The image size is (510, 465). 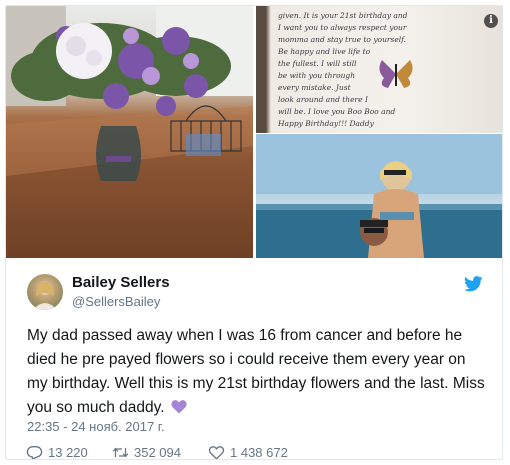 I want to click on like-button: 1 438 672, so click(x=248, y=452).